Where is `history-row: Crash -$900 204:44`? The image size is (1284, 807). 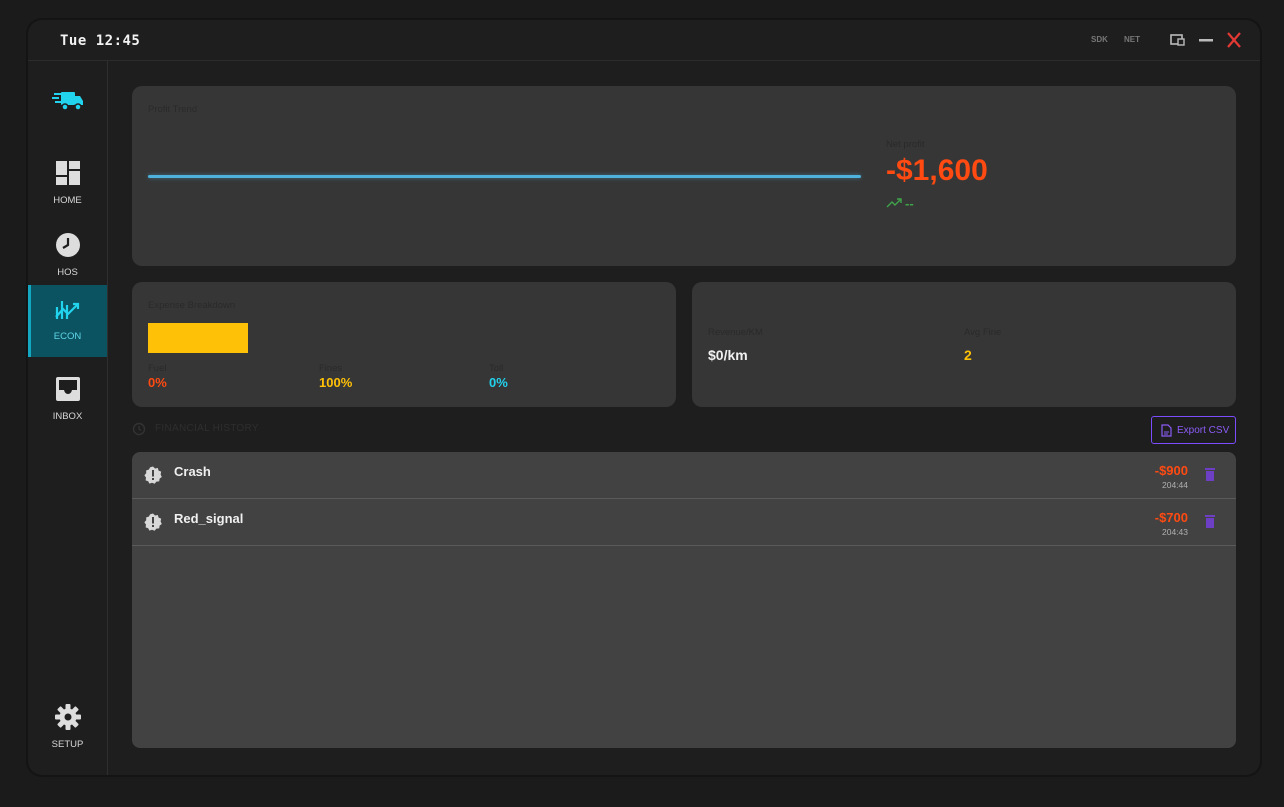 history-row: Crash -$900 204:44 is located at coordinates (684, 475).